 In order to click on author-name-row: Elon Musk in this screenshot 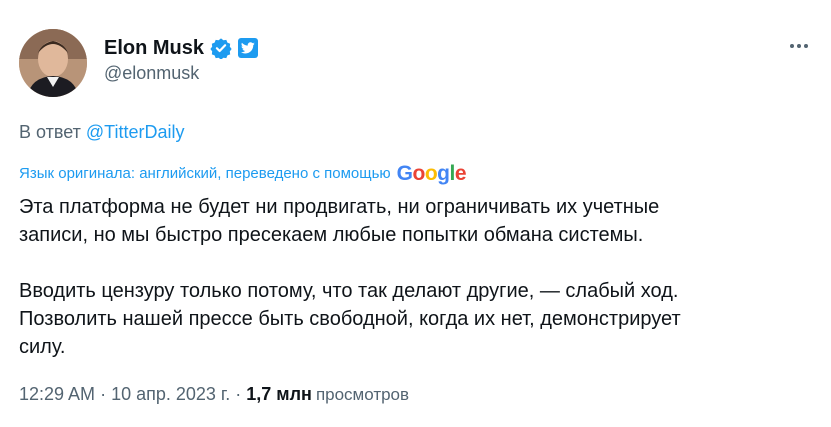, I will do `click(181, 48)`.